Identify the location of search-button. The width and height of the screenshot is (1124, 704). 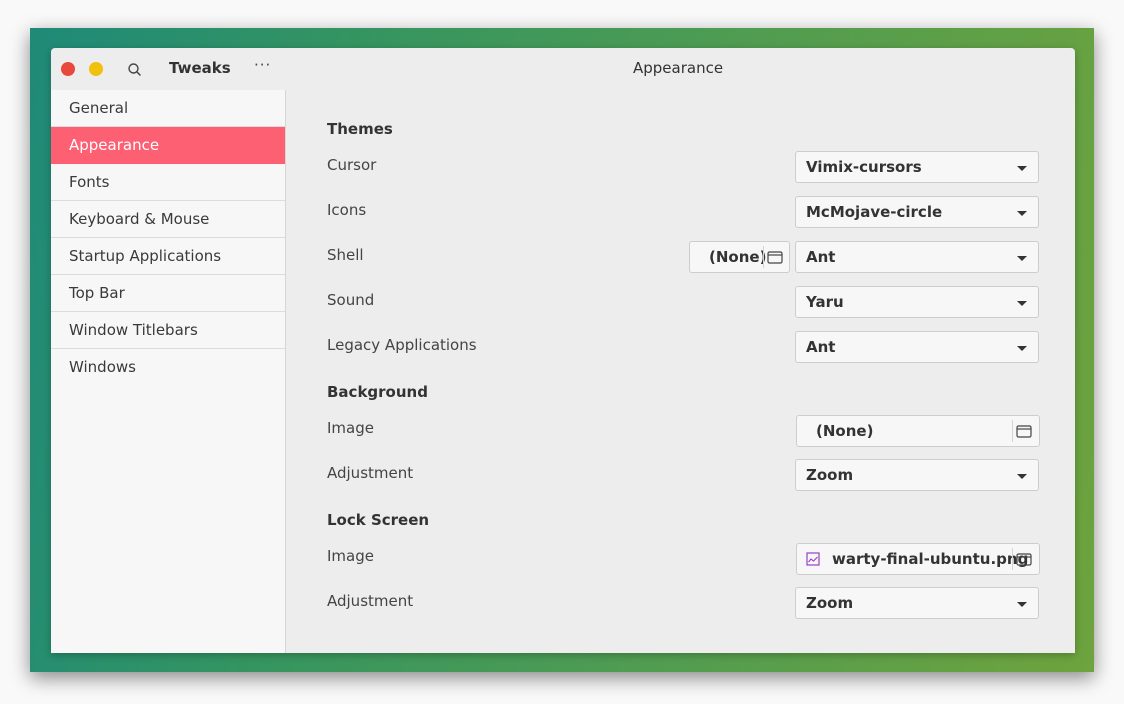
(135, 70).